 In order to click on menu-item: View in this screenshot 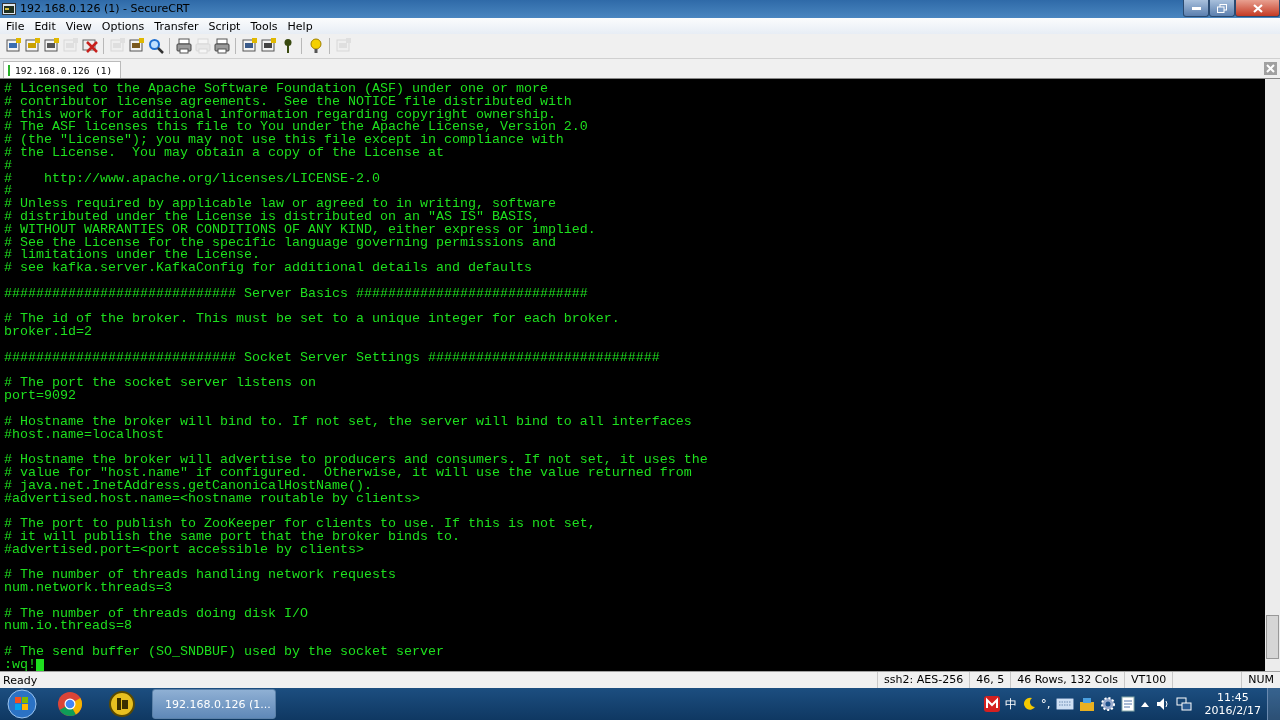, I will do `click(78, 26)`.